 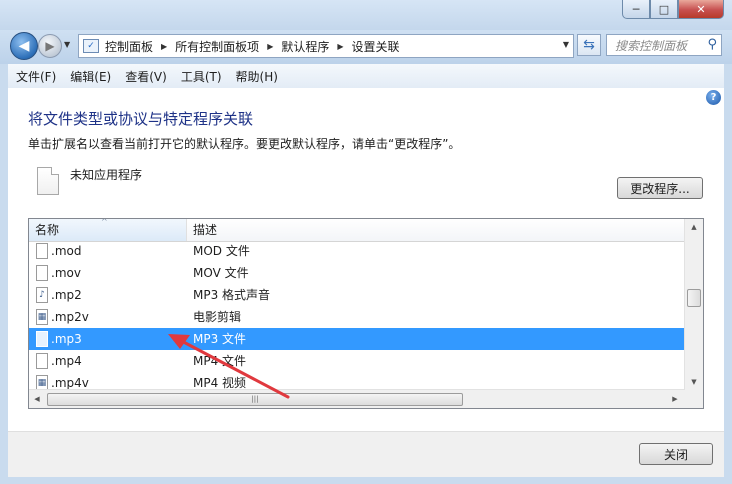 I want to click on list-item-extension: .mp4v, so click(x=70, y=383).